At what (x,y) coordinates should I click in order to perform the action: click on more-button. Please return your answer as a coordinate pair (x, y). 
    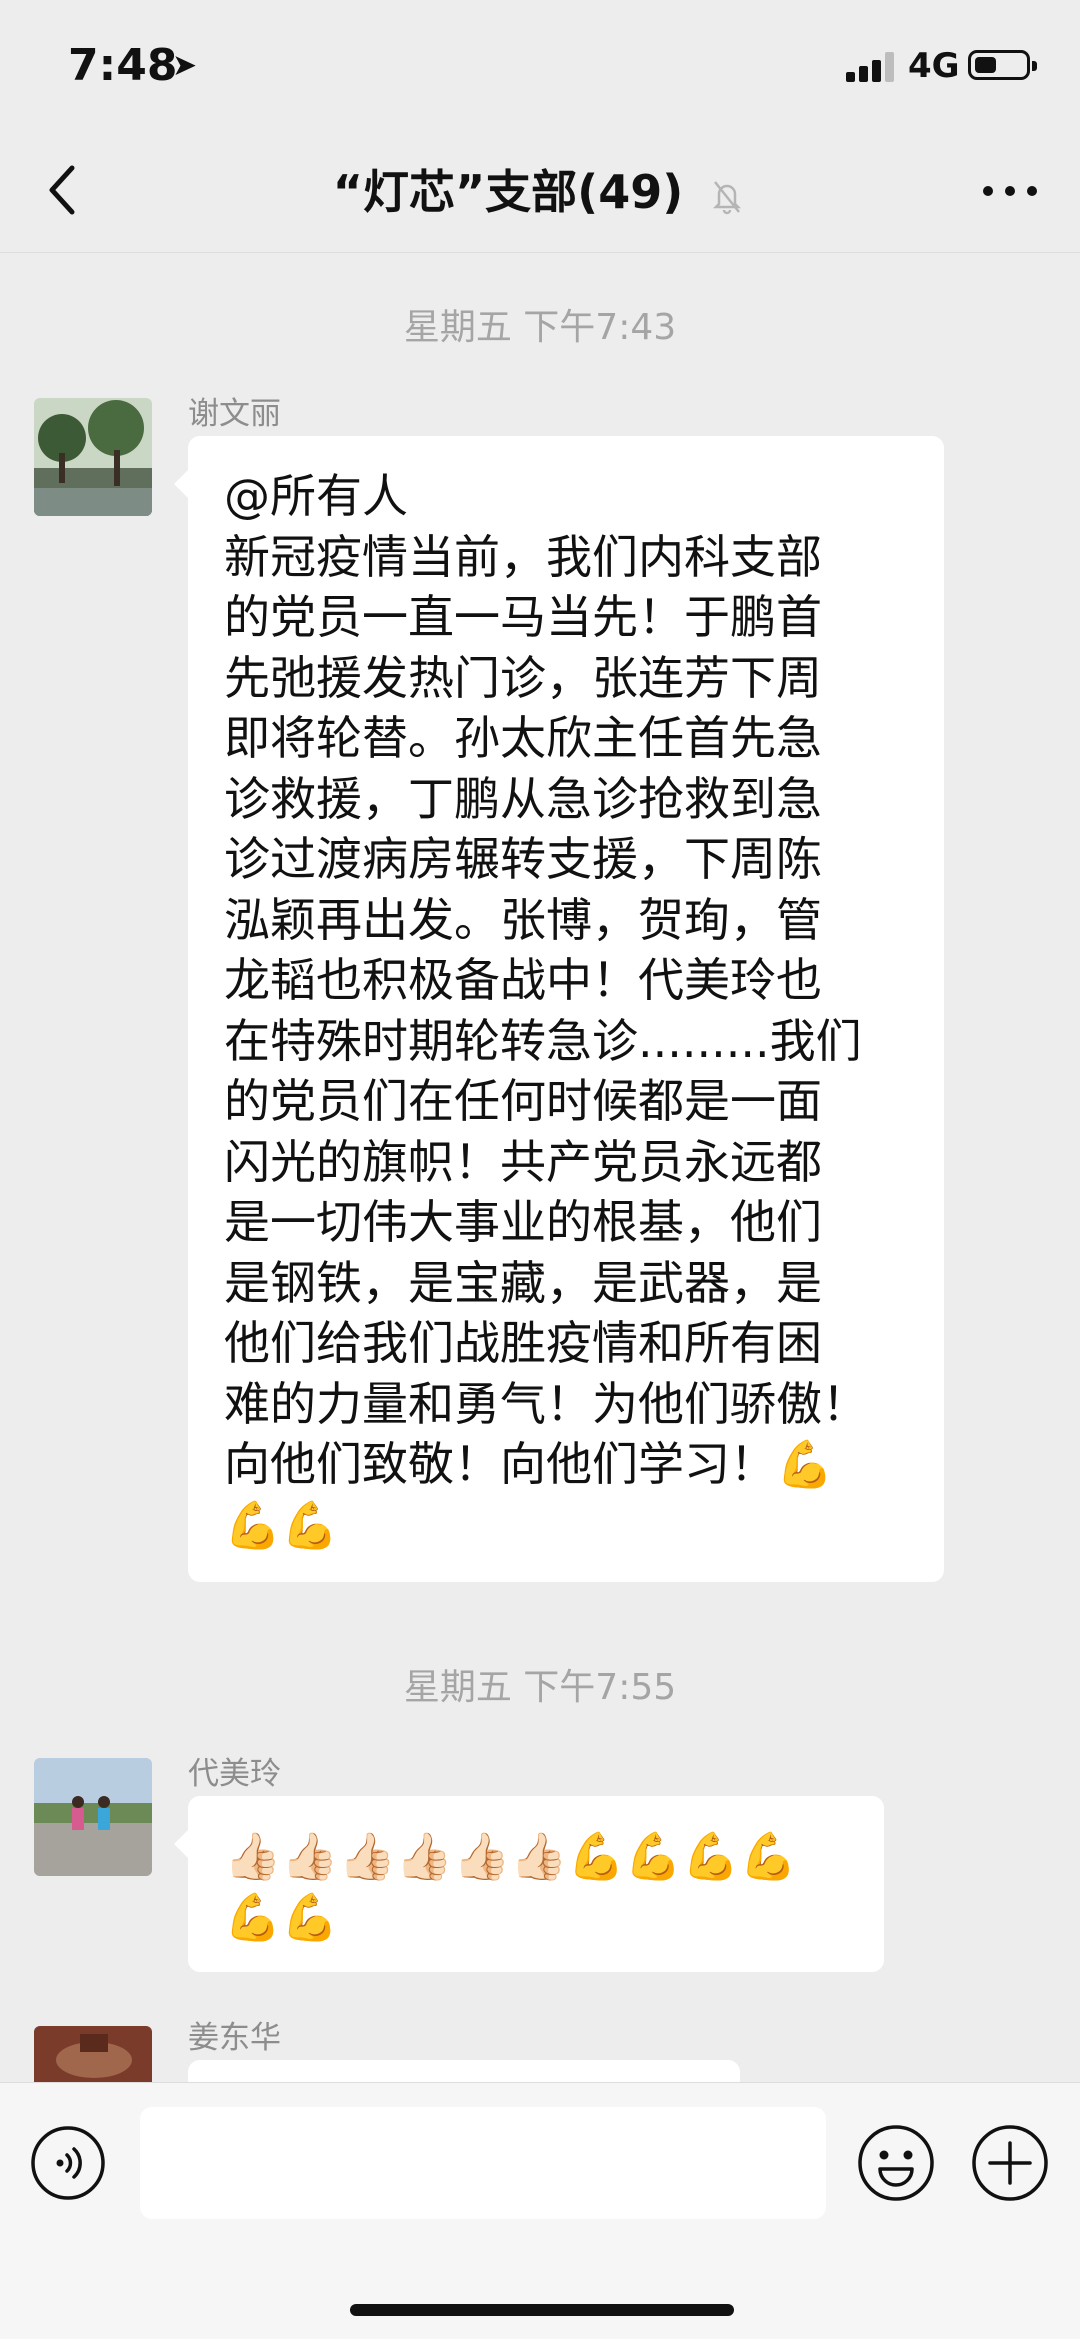
    Looking at the image, I should click on (1010, 191).